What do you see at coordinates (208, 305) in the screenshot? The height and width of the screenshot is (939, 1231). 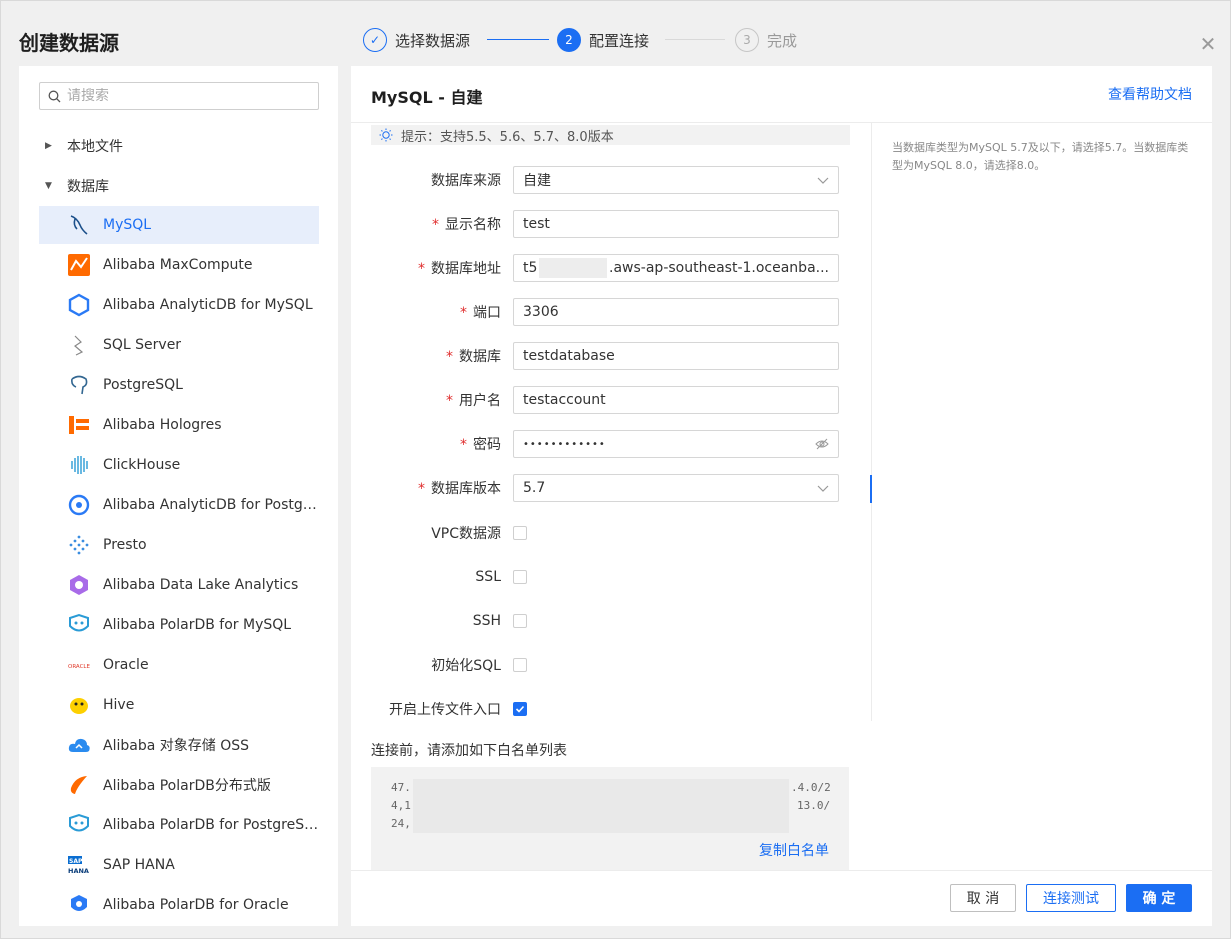 I see `datasource-item-label: Alibaba AnalyticDB for MySQL` at bounding box center [208, 305].